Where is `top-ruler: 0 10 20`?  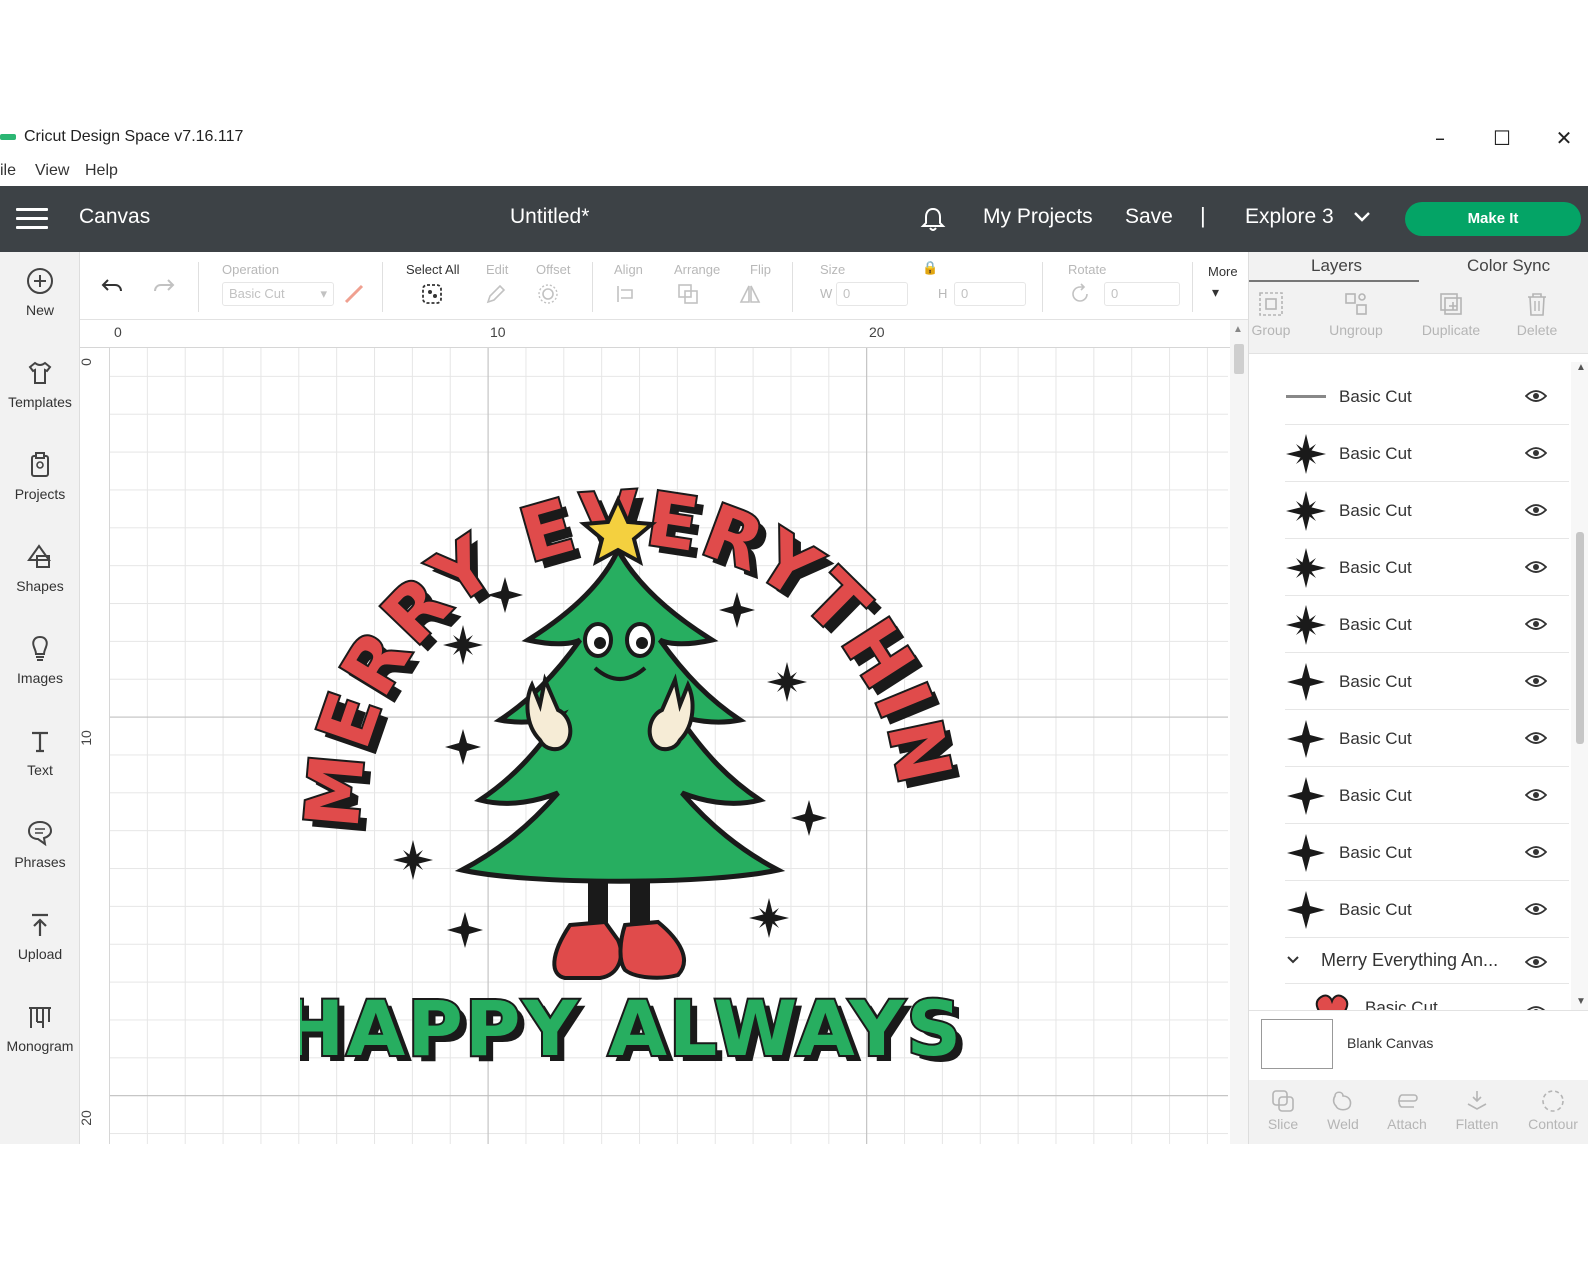
top-ruler: 0 10 20 is located at coordinates (655, 334).